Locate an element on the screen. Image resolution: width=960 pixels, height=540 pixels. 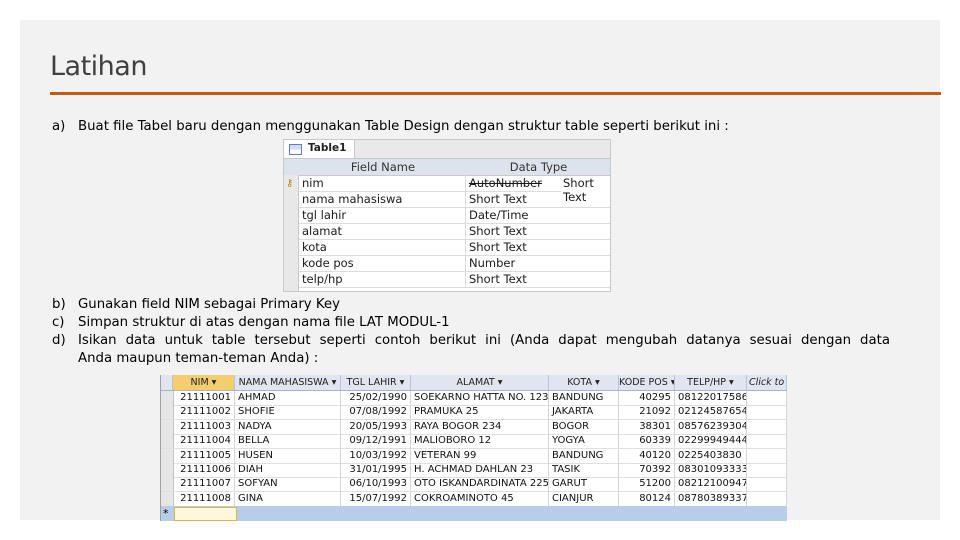
table-cell: 081220175862 is located at coordinates (711, 398).